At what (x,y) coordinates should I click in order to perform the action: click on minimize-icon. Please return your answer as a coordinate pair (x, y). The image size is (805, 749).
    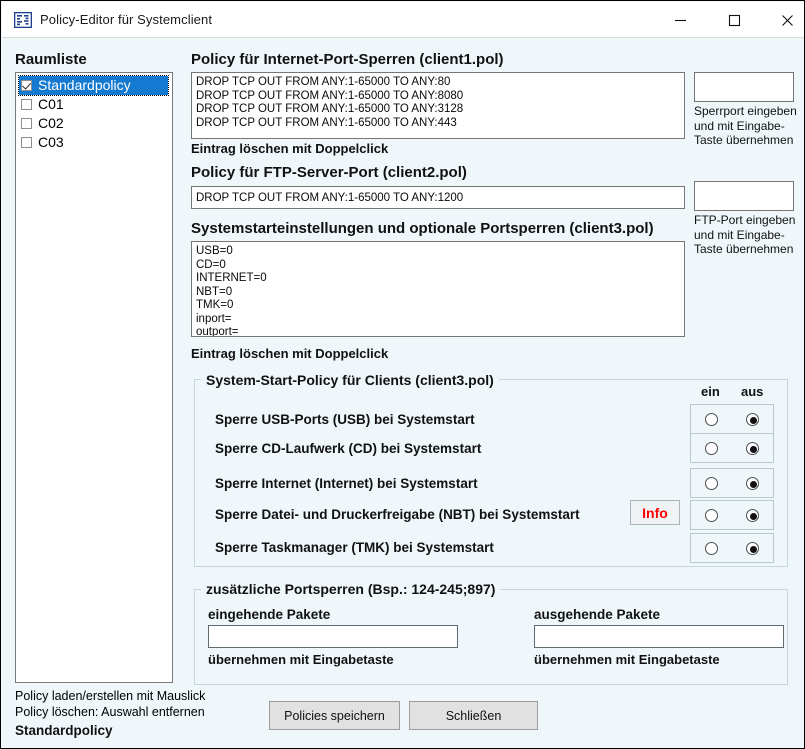
    Looking at the image, I should click on (680, 20).